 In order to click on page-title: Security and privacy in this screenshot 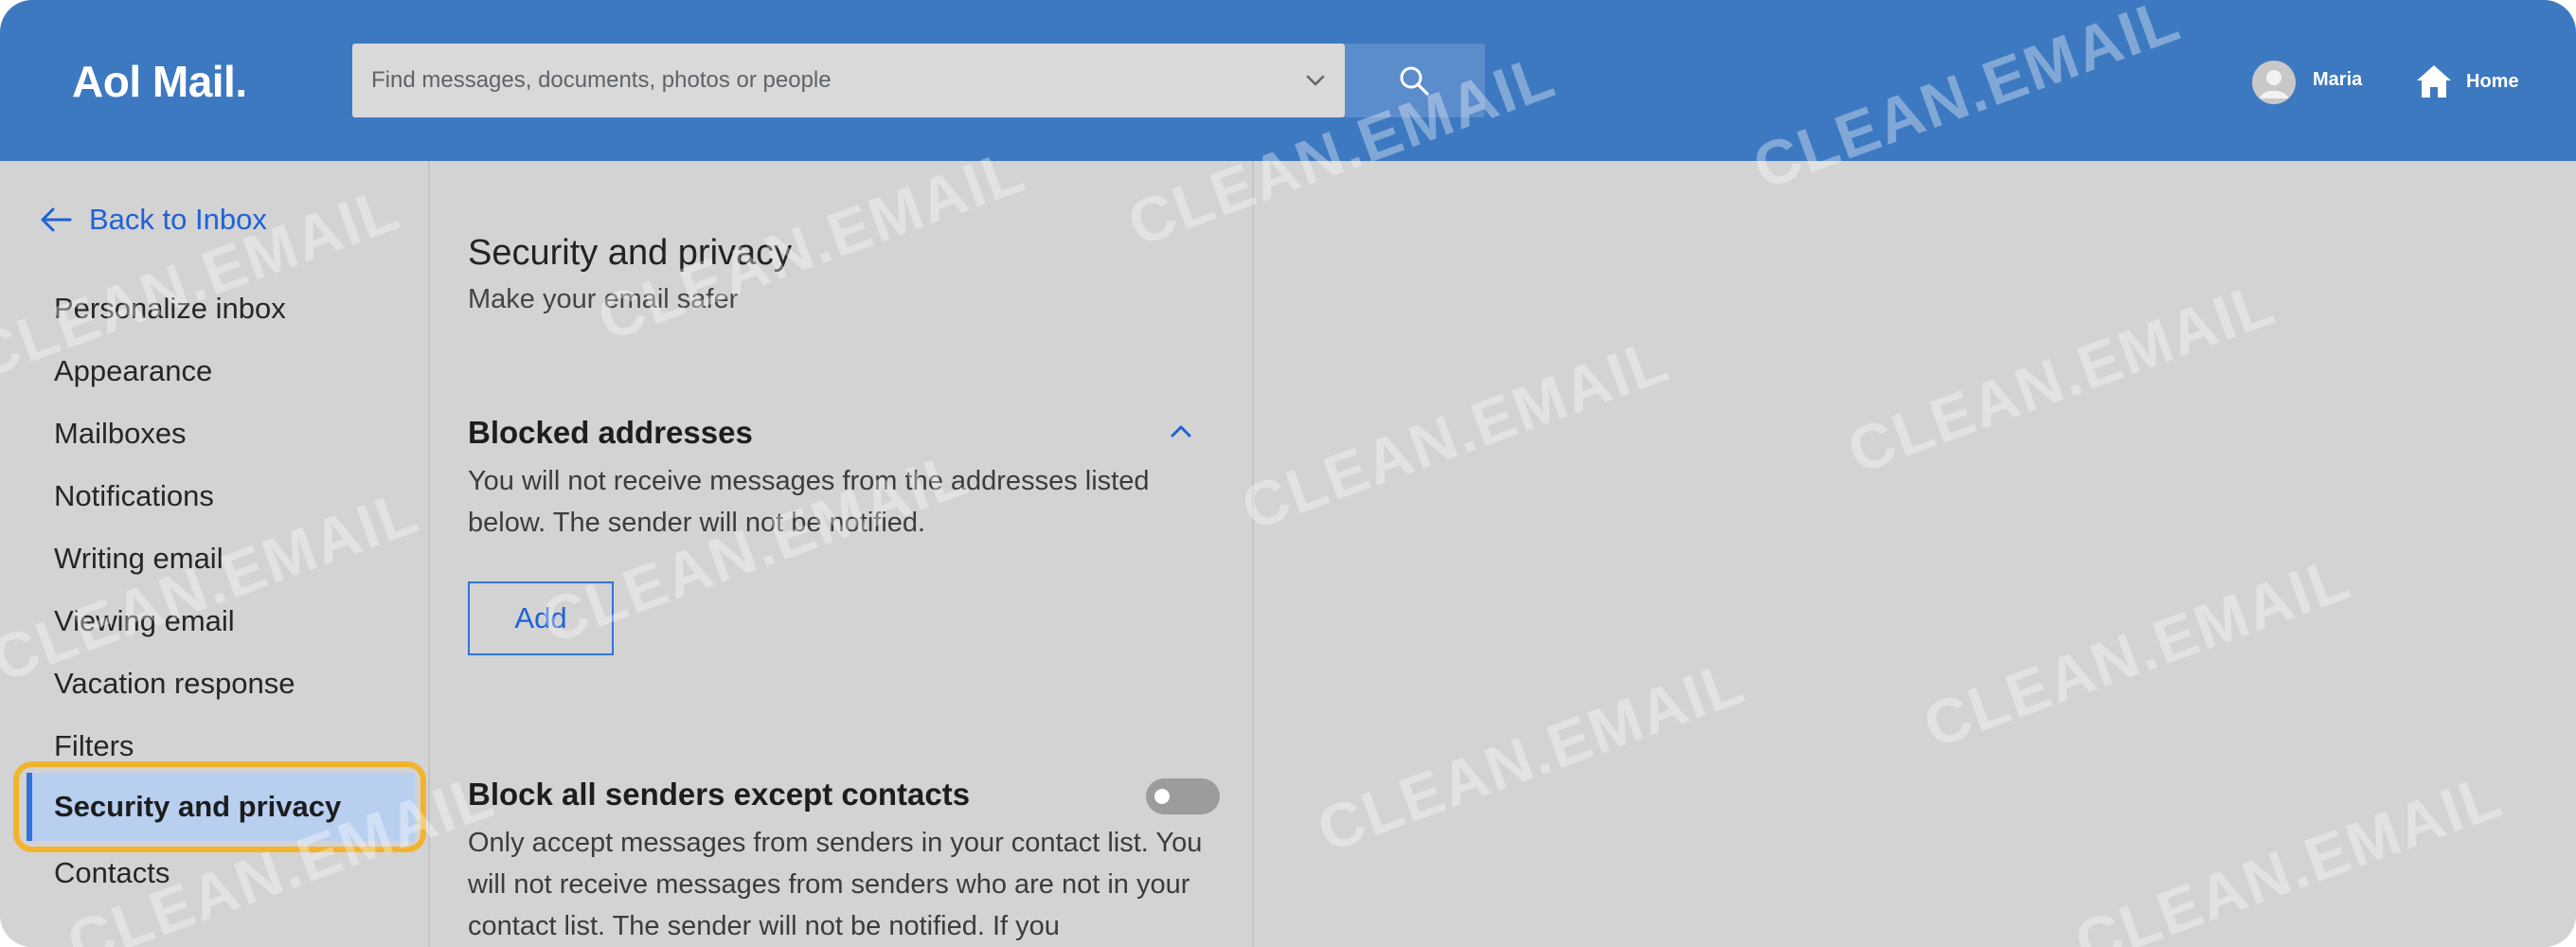, I will do `click(630, 253)`.